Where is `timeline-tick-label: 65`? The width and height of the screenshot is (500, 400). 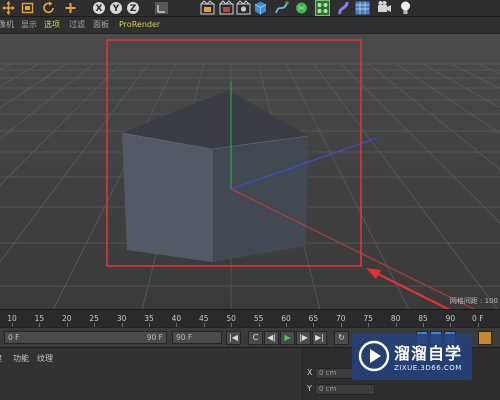 timeline-tick-label: 65 is located at coordinates (313, 318).